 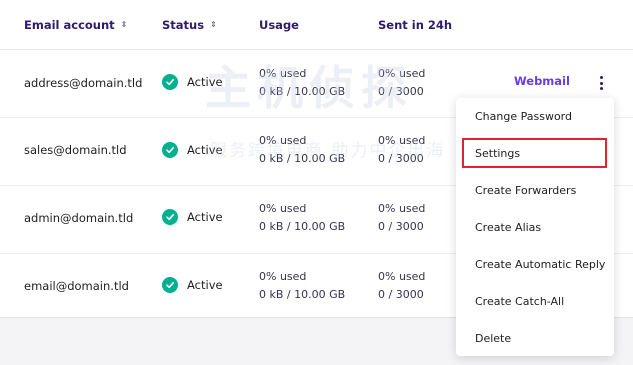 What do you see at coordinates (69, 25) in the screenshot?
I see `column-header-label: Email account` at bounding box center [69, 25].